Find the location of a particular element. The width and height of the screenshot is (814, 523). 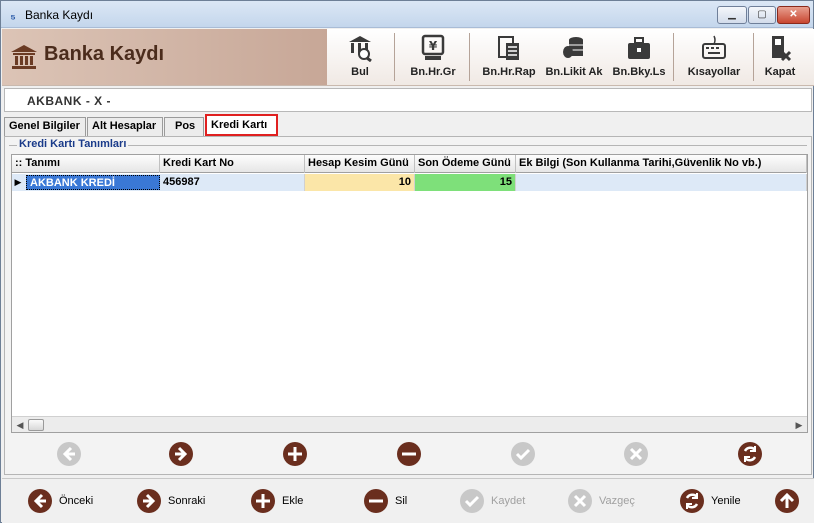

grid-cancel-icon is located at coordinates (636, 454).